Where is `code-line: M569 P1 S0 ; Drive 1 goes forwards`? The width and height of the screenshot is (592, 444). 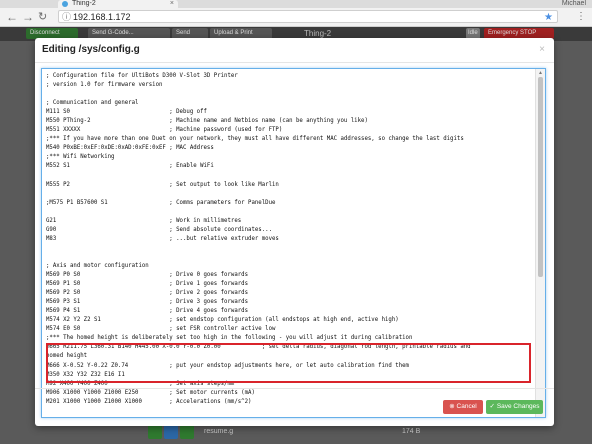
code-line: M569 P1 S0 ; Drive 1 goes forwards is located at coordinates (147, 284).